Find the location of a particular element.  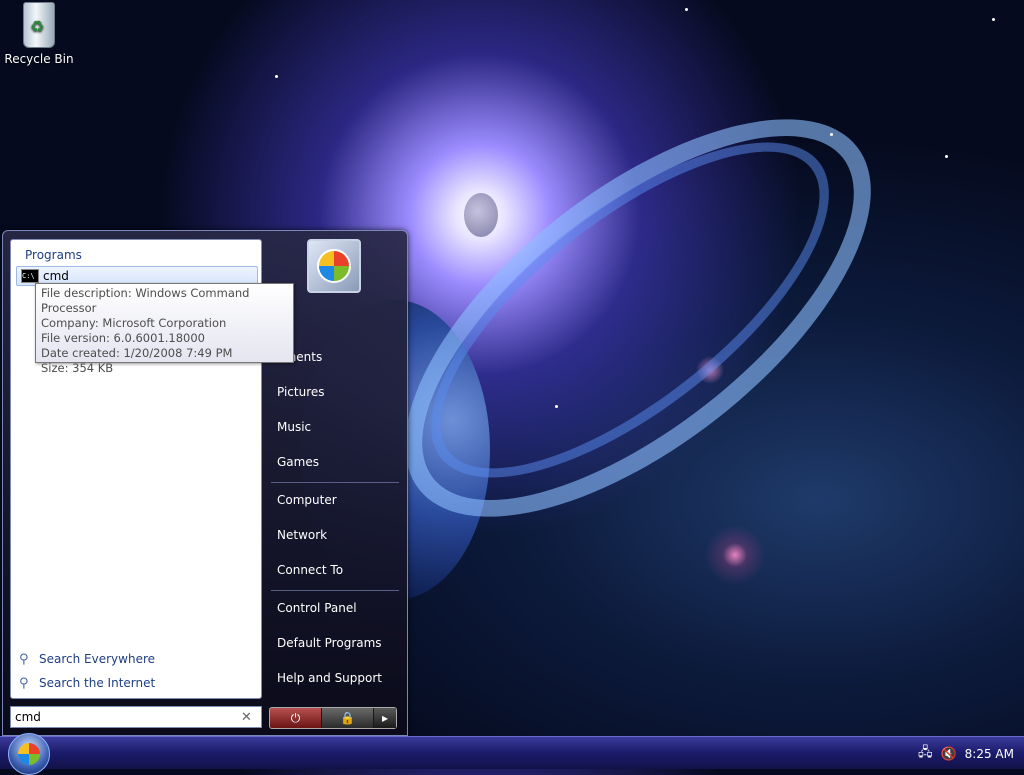

power-bar: ⏻ 🔒 ▸ is located at coordinates (333, 718).